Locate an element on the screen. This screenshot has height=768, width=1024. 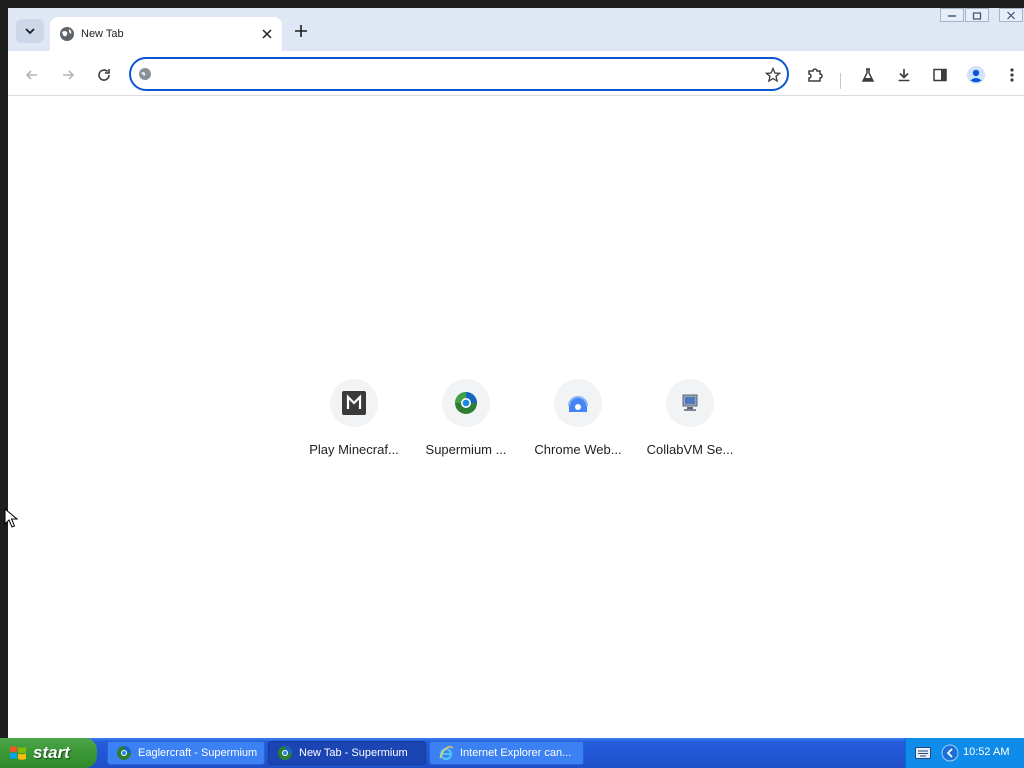
new-tab-button is located at coordinates (301, 31).